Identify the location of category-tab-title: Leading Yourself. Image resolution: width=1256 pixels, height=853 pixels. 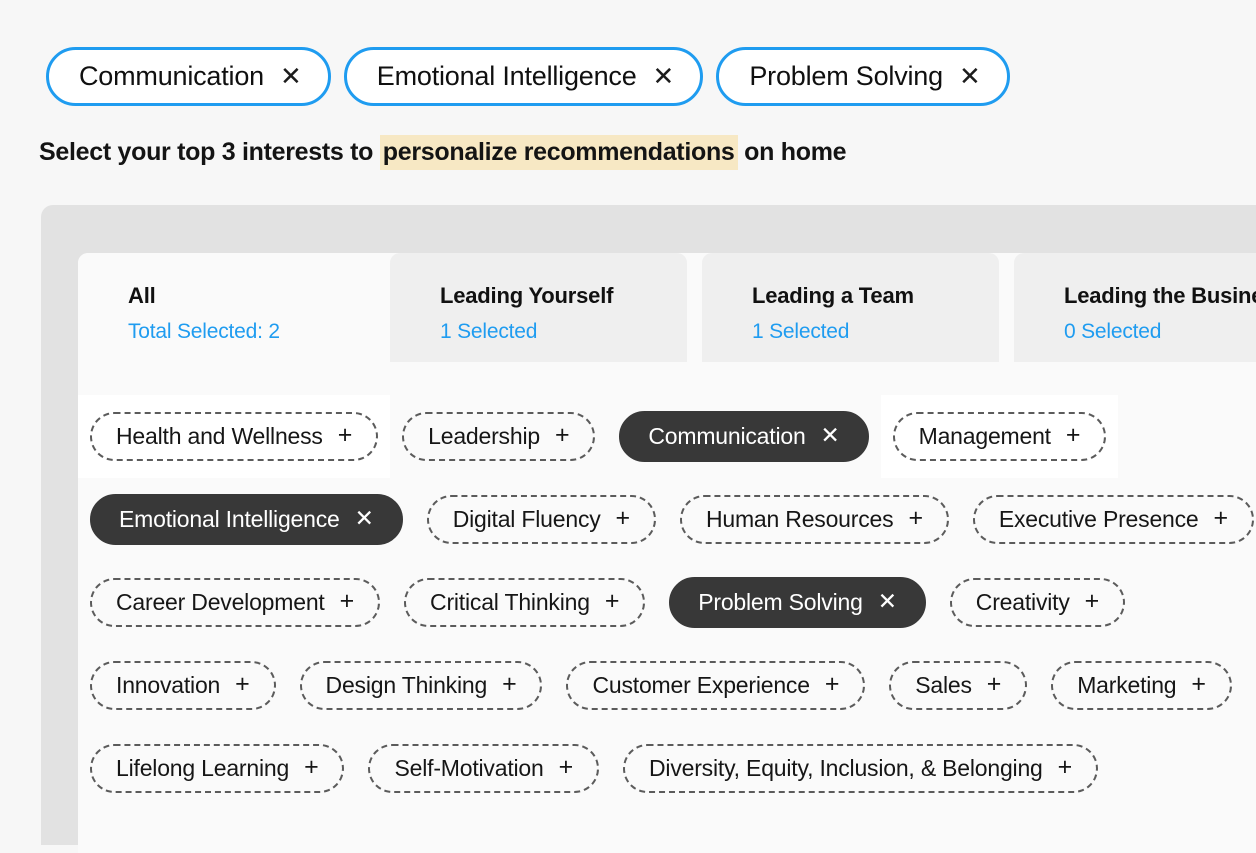
(527, 295).